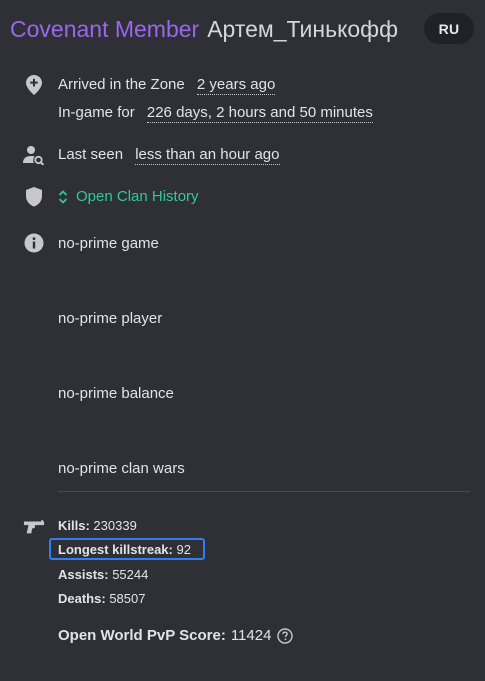  Describe the element at coordinates (121, 468) in the screenshot. I see `info-item-clan-wars: no-prime clan wars` at that location.